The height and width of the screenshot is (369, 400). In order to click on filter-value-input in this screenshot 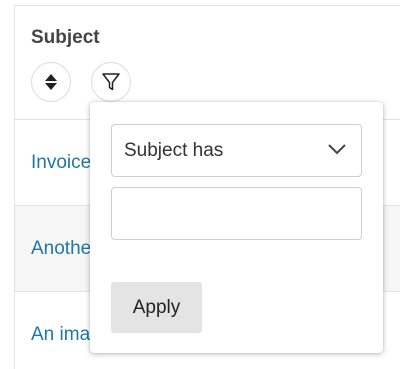, I will do `click(236, 213)`.